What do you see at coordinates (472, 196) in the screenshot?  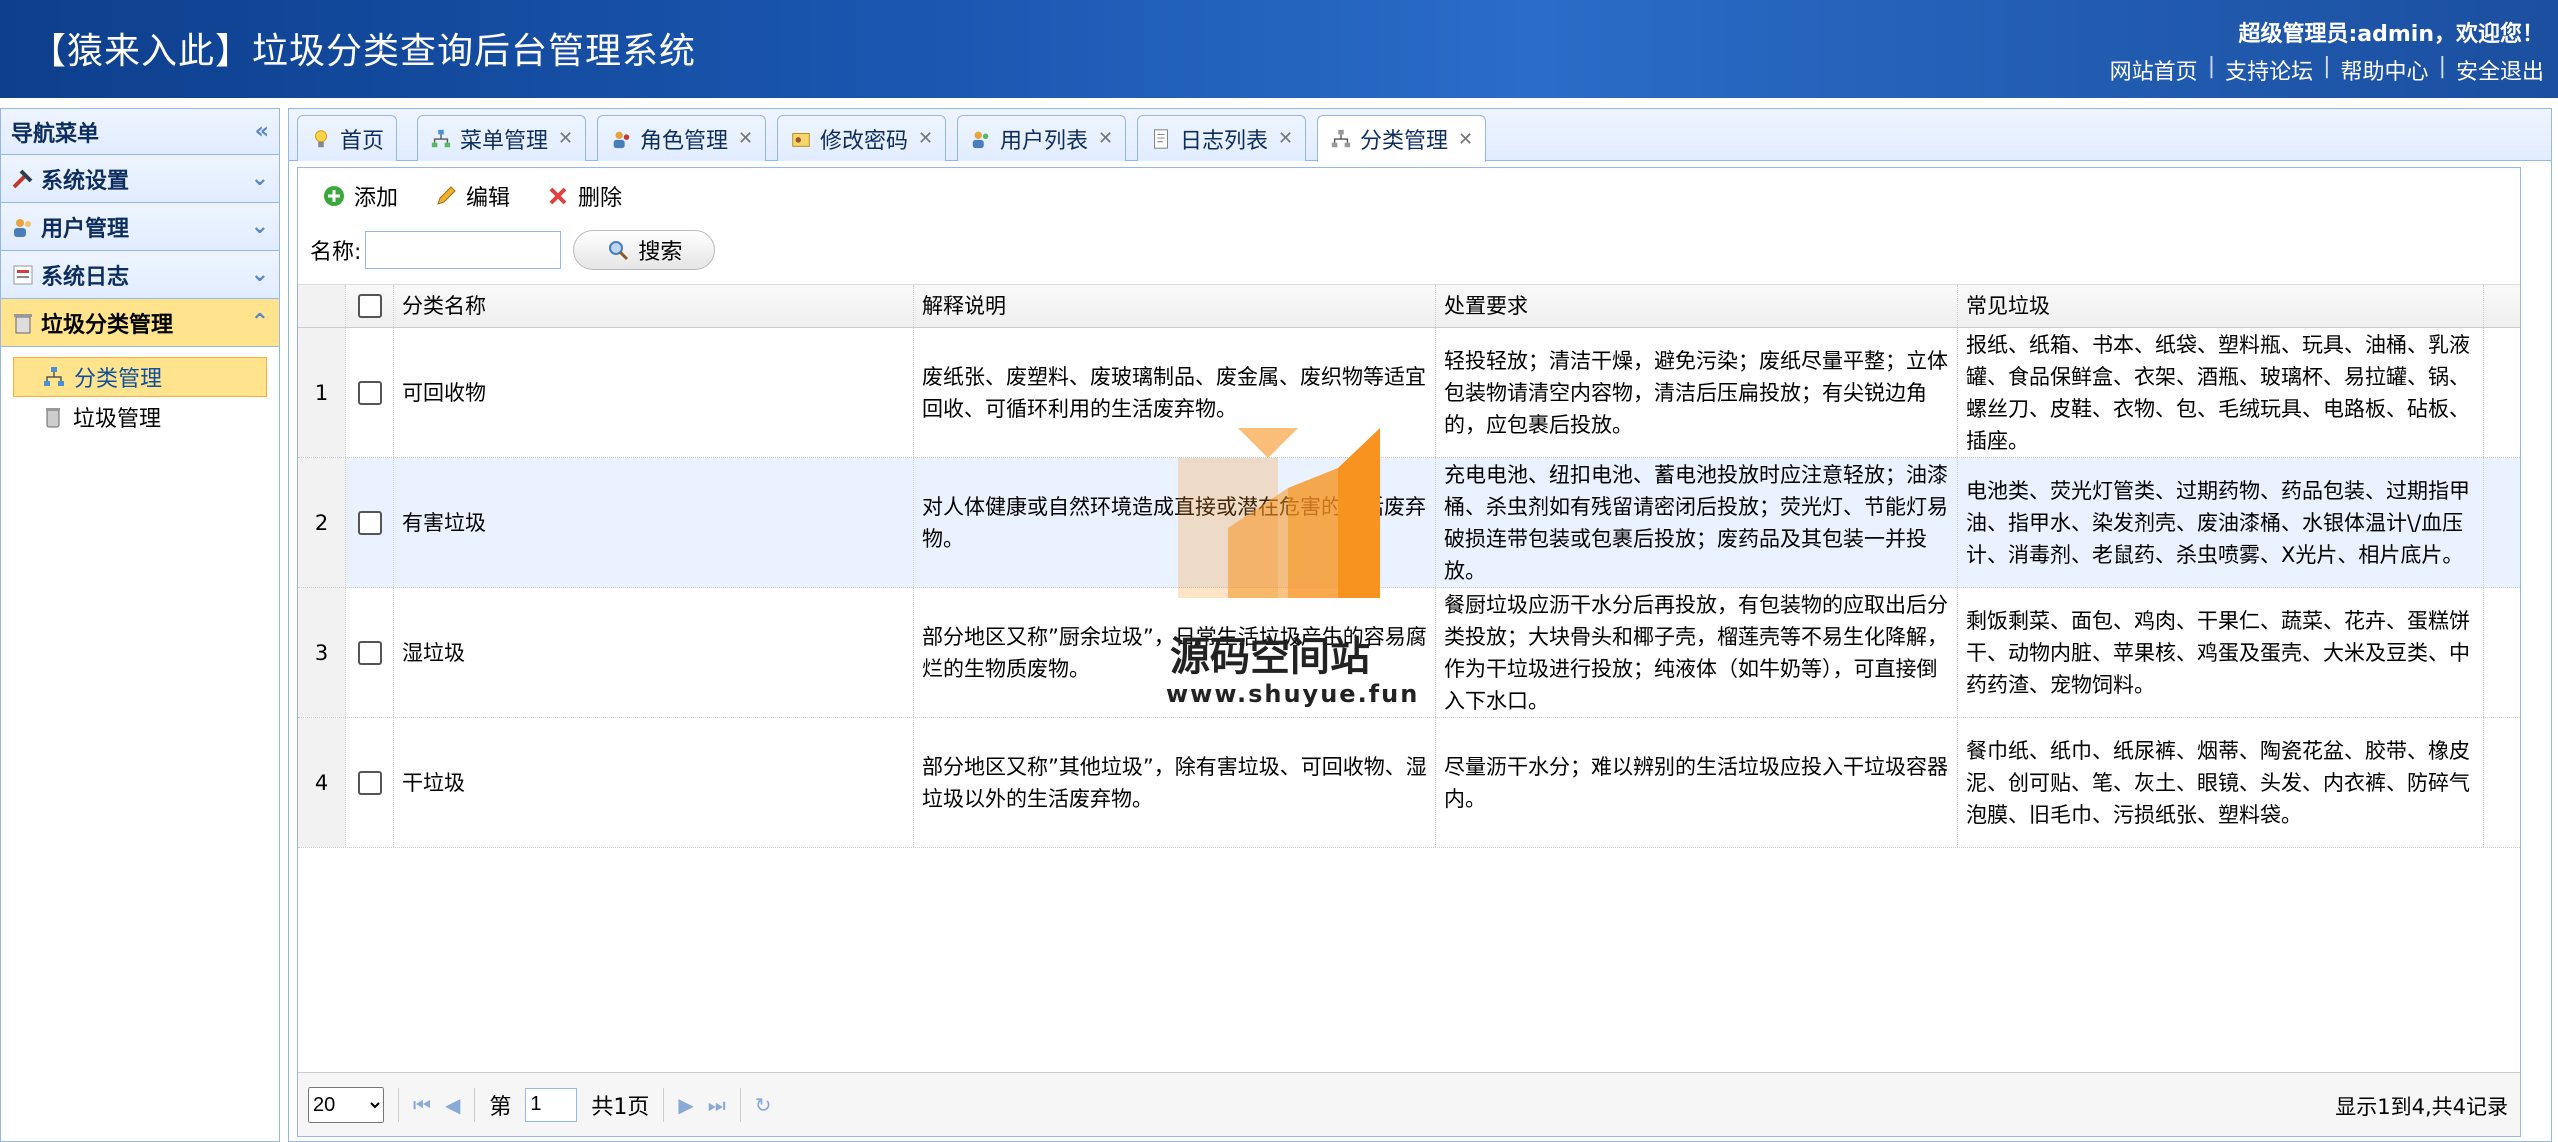 I see `edit-button: 编辑` at bounding box center [472, 196].